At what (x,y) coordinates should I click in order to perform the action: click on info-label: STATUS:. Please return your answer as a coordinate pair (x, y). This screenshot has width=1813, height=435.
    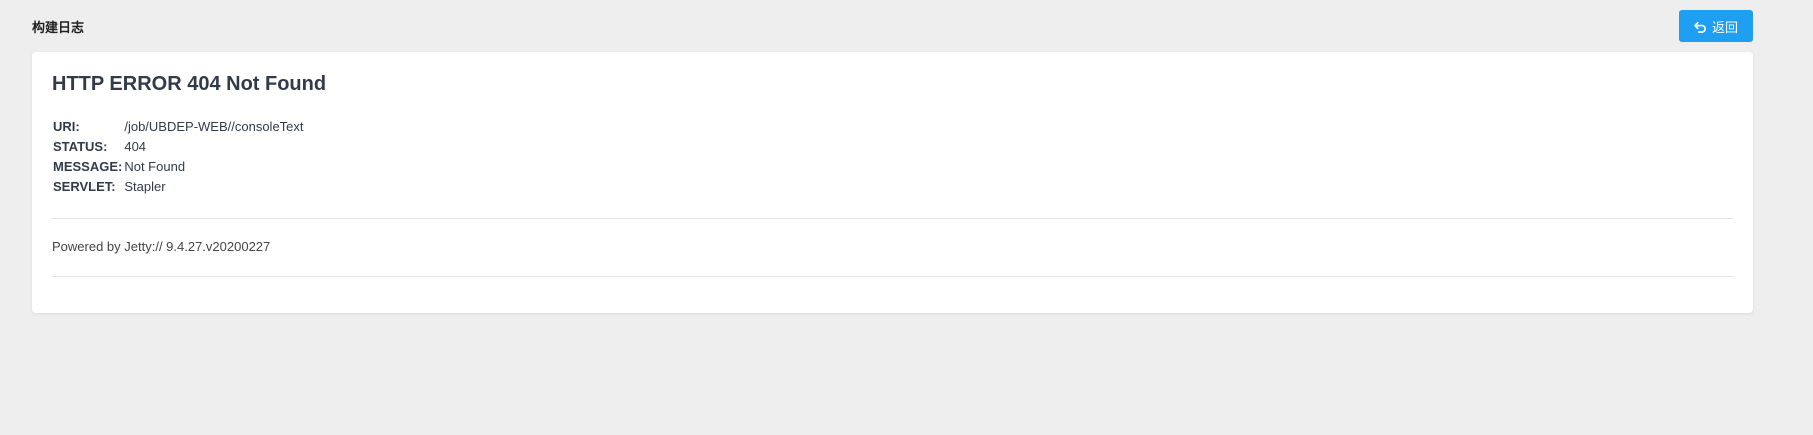
    Looking at the image, I should click on (80, 146).